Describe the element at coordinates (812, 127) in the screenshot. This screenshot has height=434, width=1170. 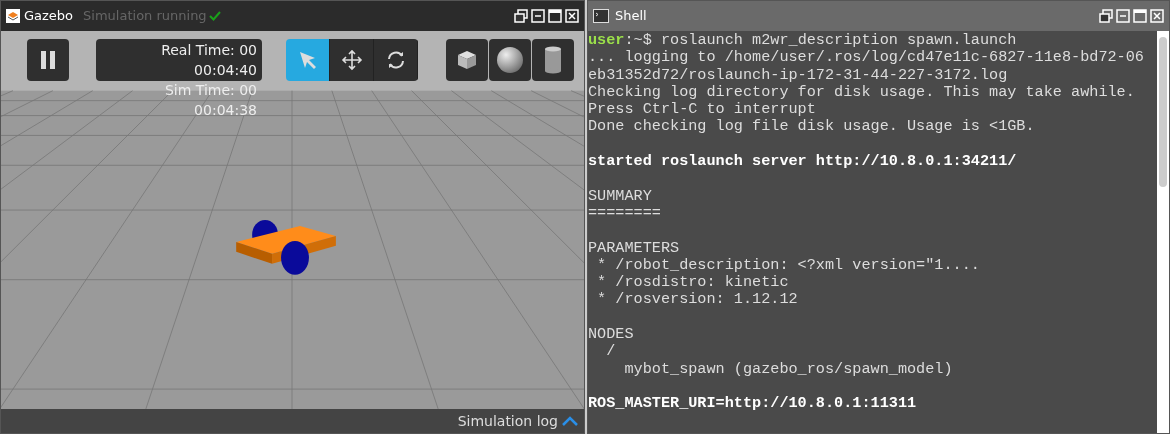
I see `output-line: Done checking log file disk usage. Usage is <1GB.` at that location.